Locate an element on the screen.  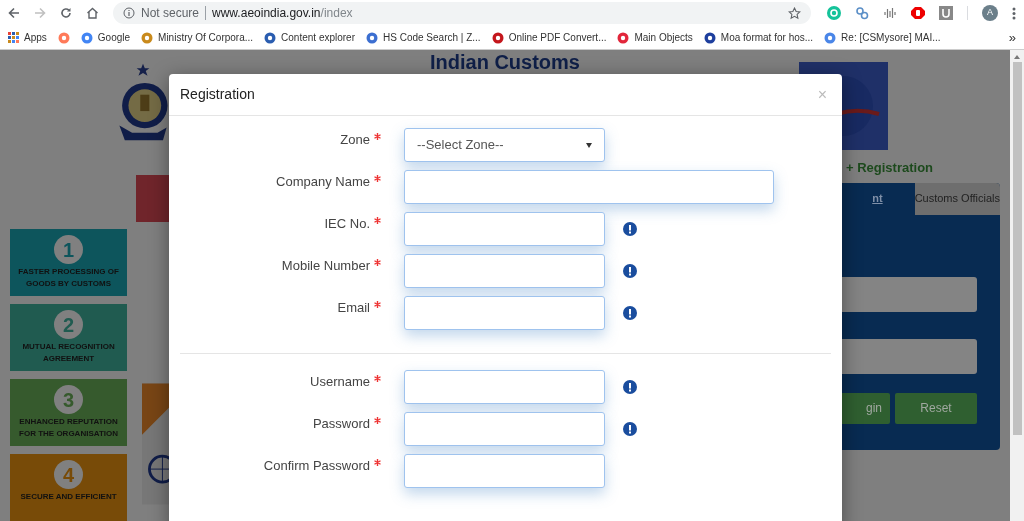
reload-icon is located at coordinates (66, 13).